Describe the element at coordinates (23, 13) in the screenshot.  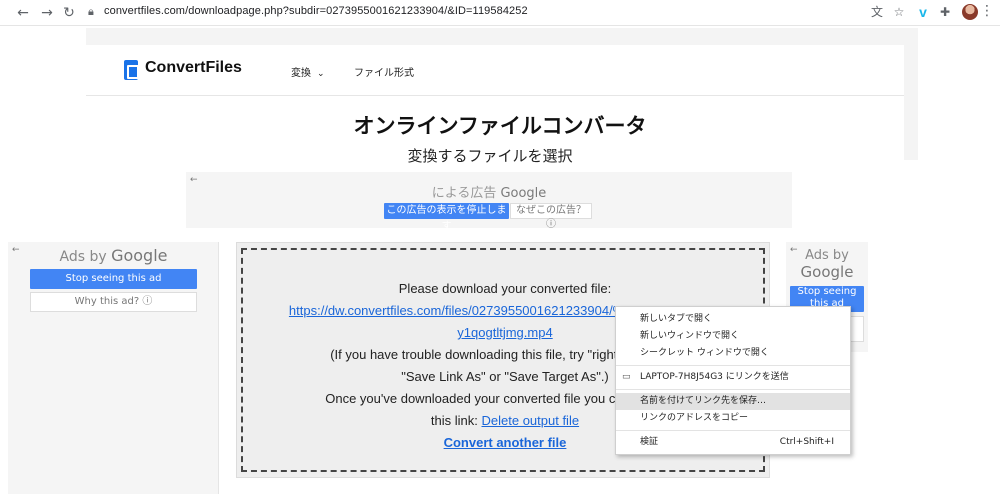
I see `back-arrow-icon: ←` at that location.